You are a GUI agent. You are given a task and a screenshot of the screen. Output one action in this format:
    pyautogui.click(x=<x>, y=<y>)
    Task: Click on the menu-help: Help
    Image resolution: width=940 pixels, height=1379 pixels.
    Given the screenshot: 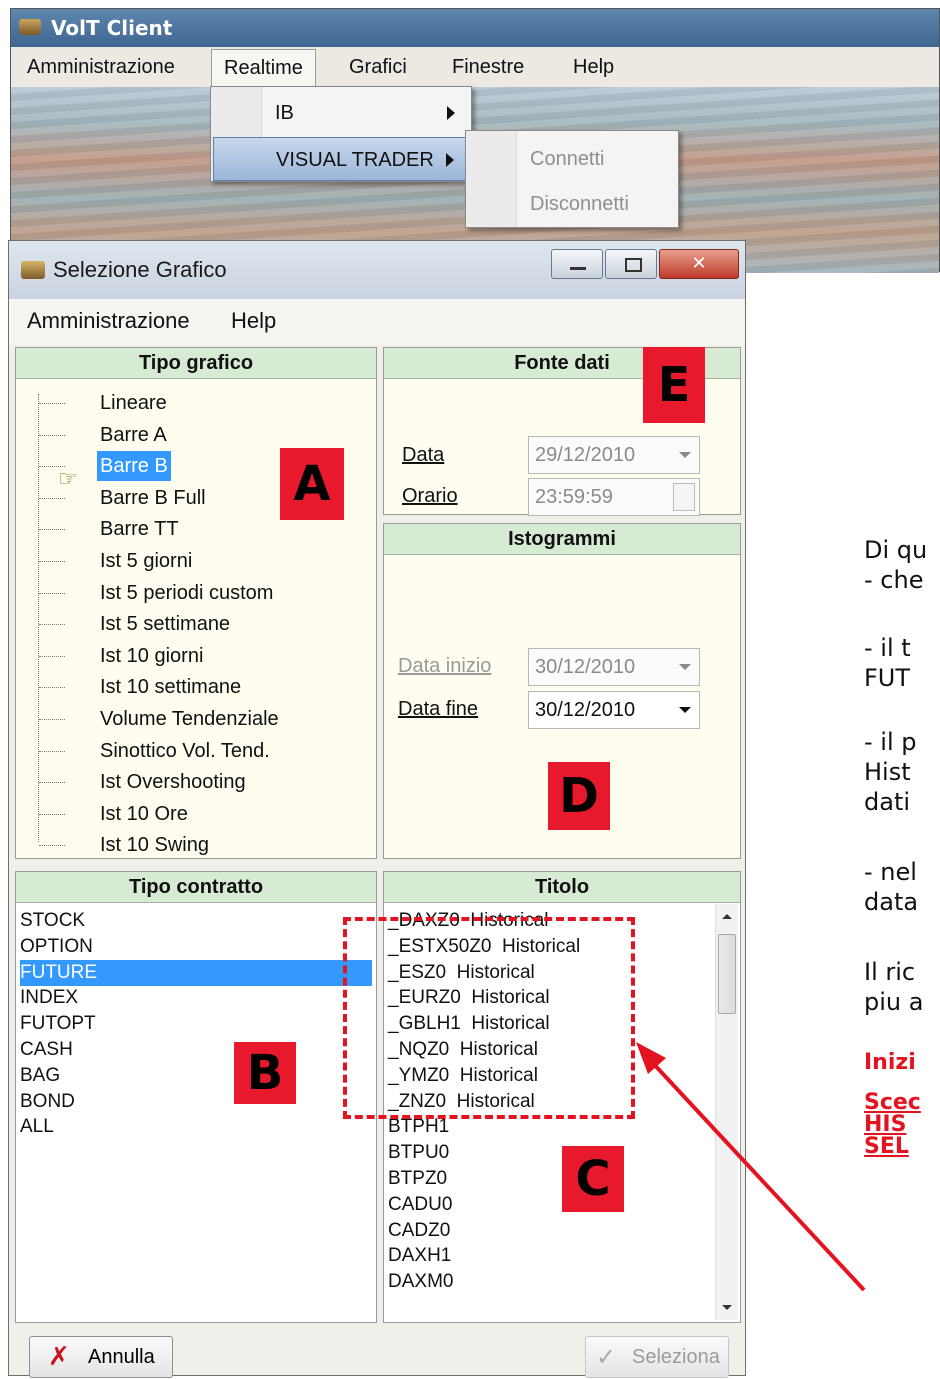 What is the action you would take?
    pyautogui.click(x=593, y=67)
    